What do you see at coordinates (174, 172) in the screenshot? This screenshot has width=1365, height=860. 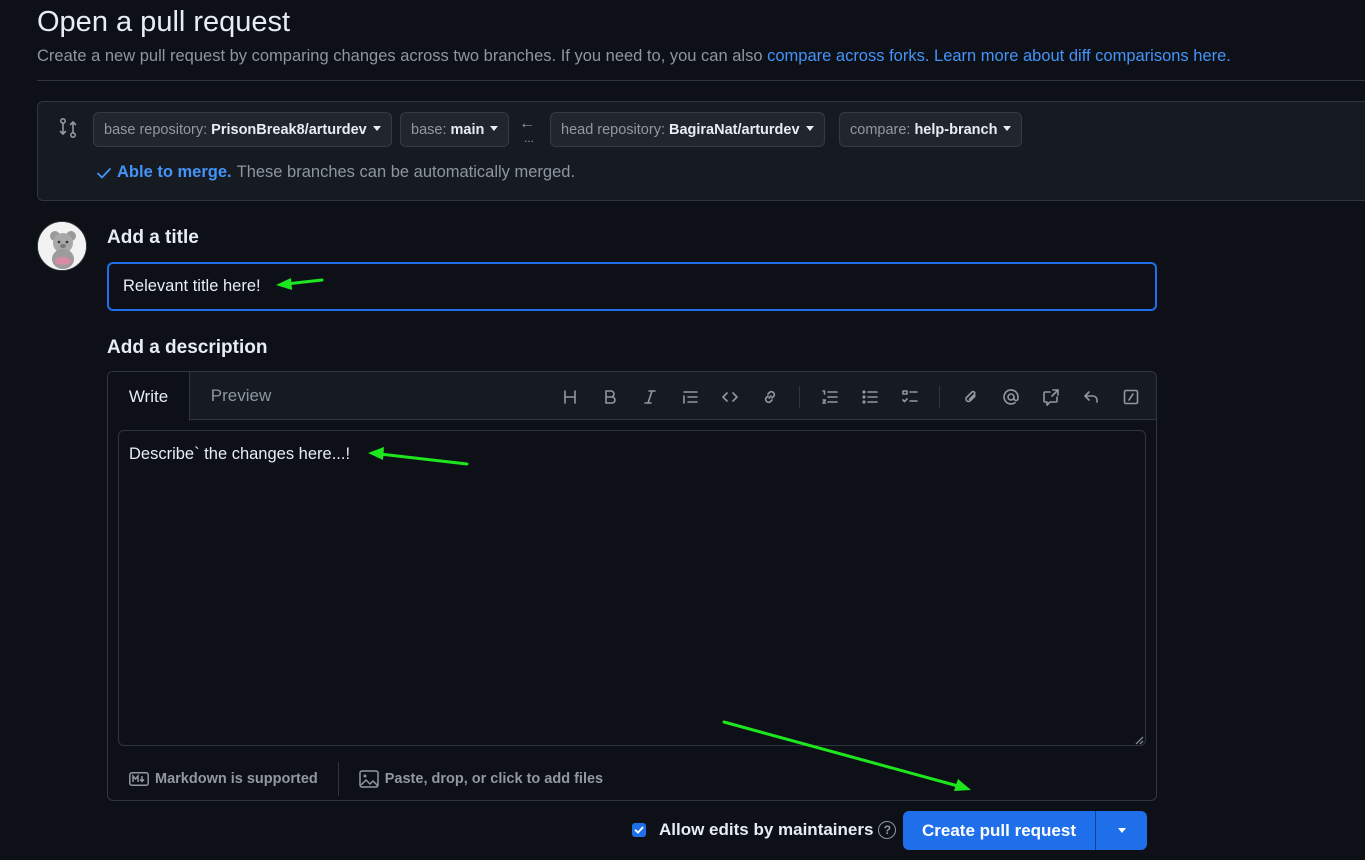 I see `merge-ok-label: Able to merge.` at bounding box center [174, 172].